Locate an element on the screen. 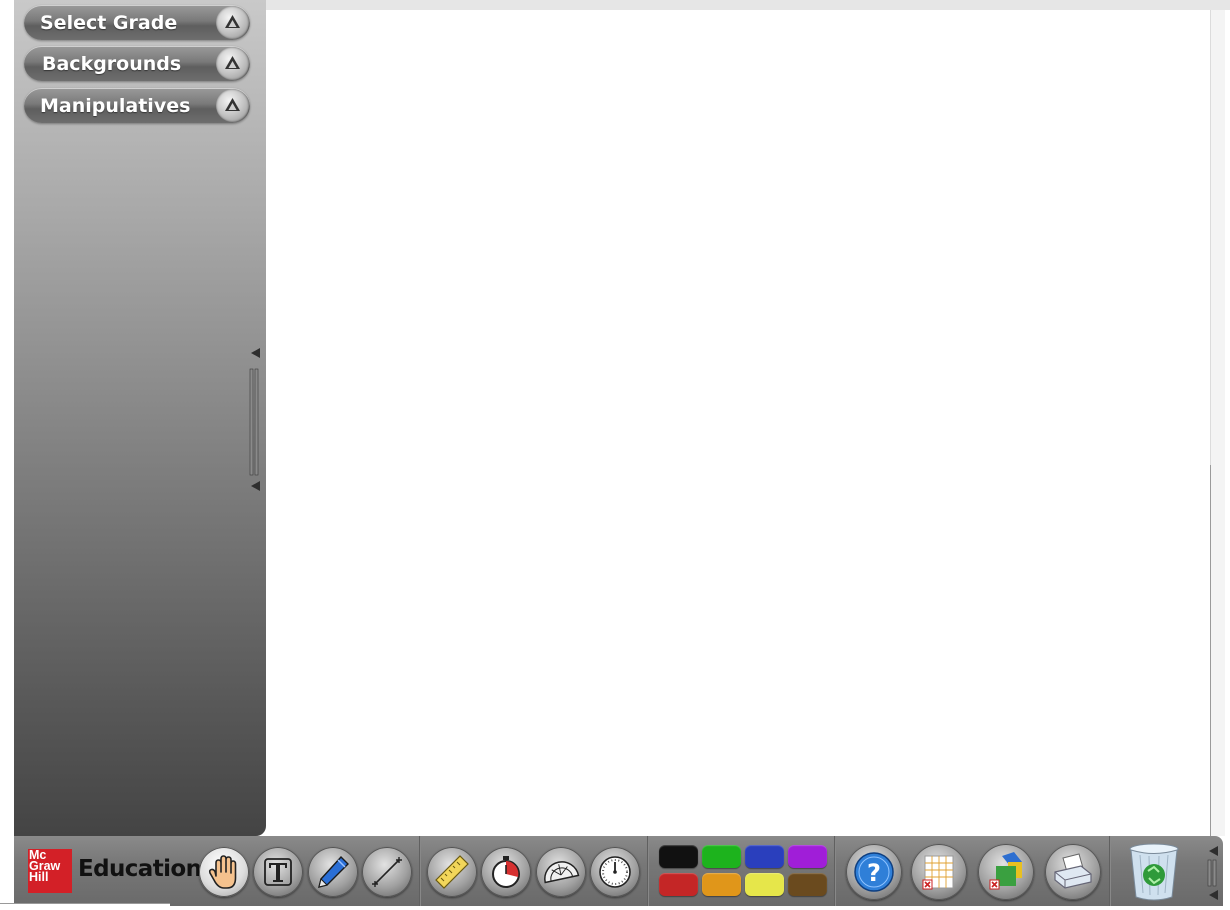  left-margin is located at coordinates (7, 453).